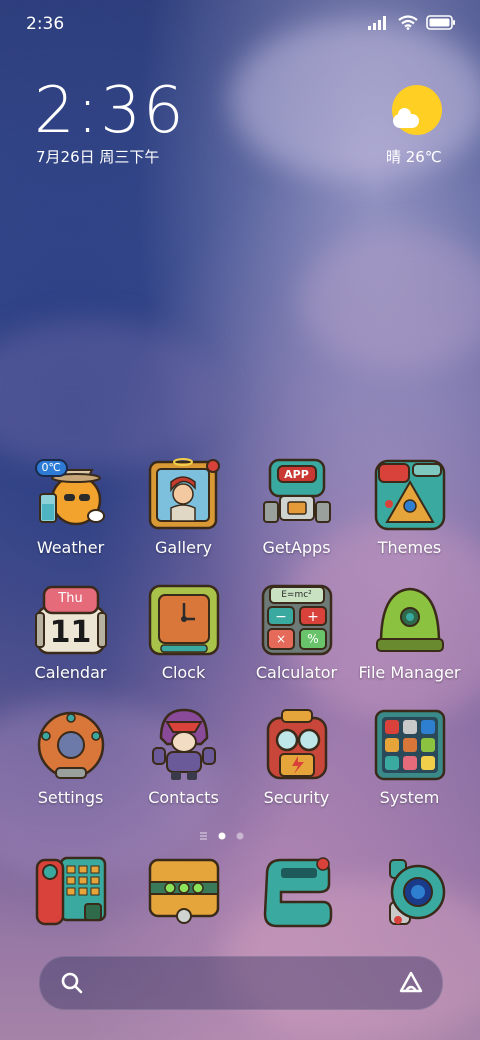 The image size is (480, 1040). I want to click on weather-badge: 0℃, so click(51, 468).